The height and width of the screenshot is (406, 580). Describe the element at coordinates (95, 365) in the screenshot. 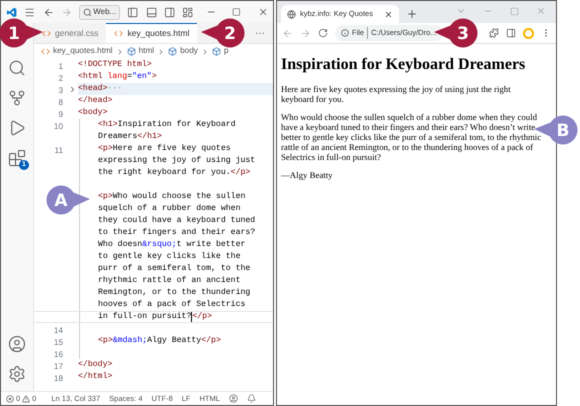

I see `html-tag: </body>` at that location.